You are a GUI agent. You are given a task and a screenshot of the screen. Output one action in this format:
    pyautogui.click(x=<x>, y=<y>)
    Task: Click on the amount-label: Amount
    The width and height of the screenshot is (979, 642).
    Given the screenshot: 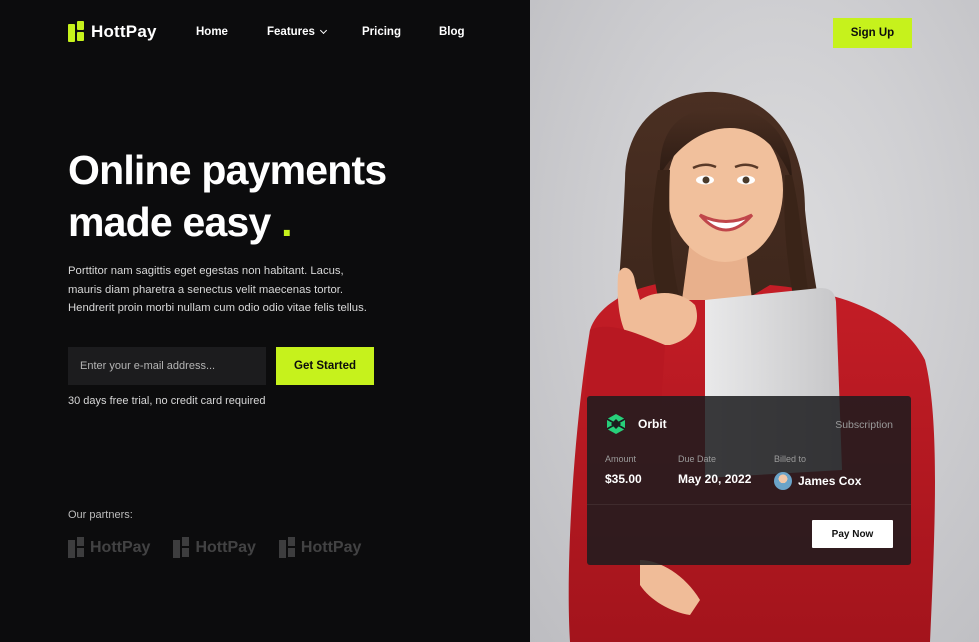 What is the action you would take?
    pyautogui.click(x=621, y=459)
    